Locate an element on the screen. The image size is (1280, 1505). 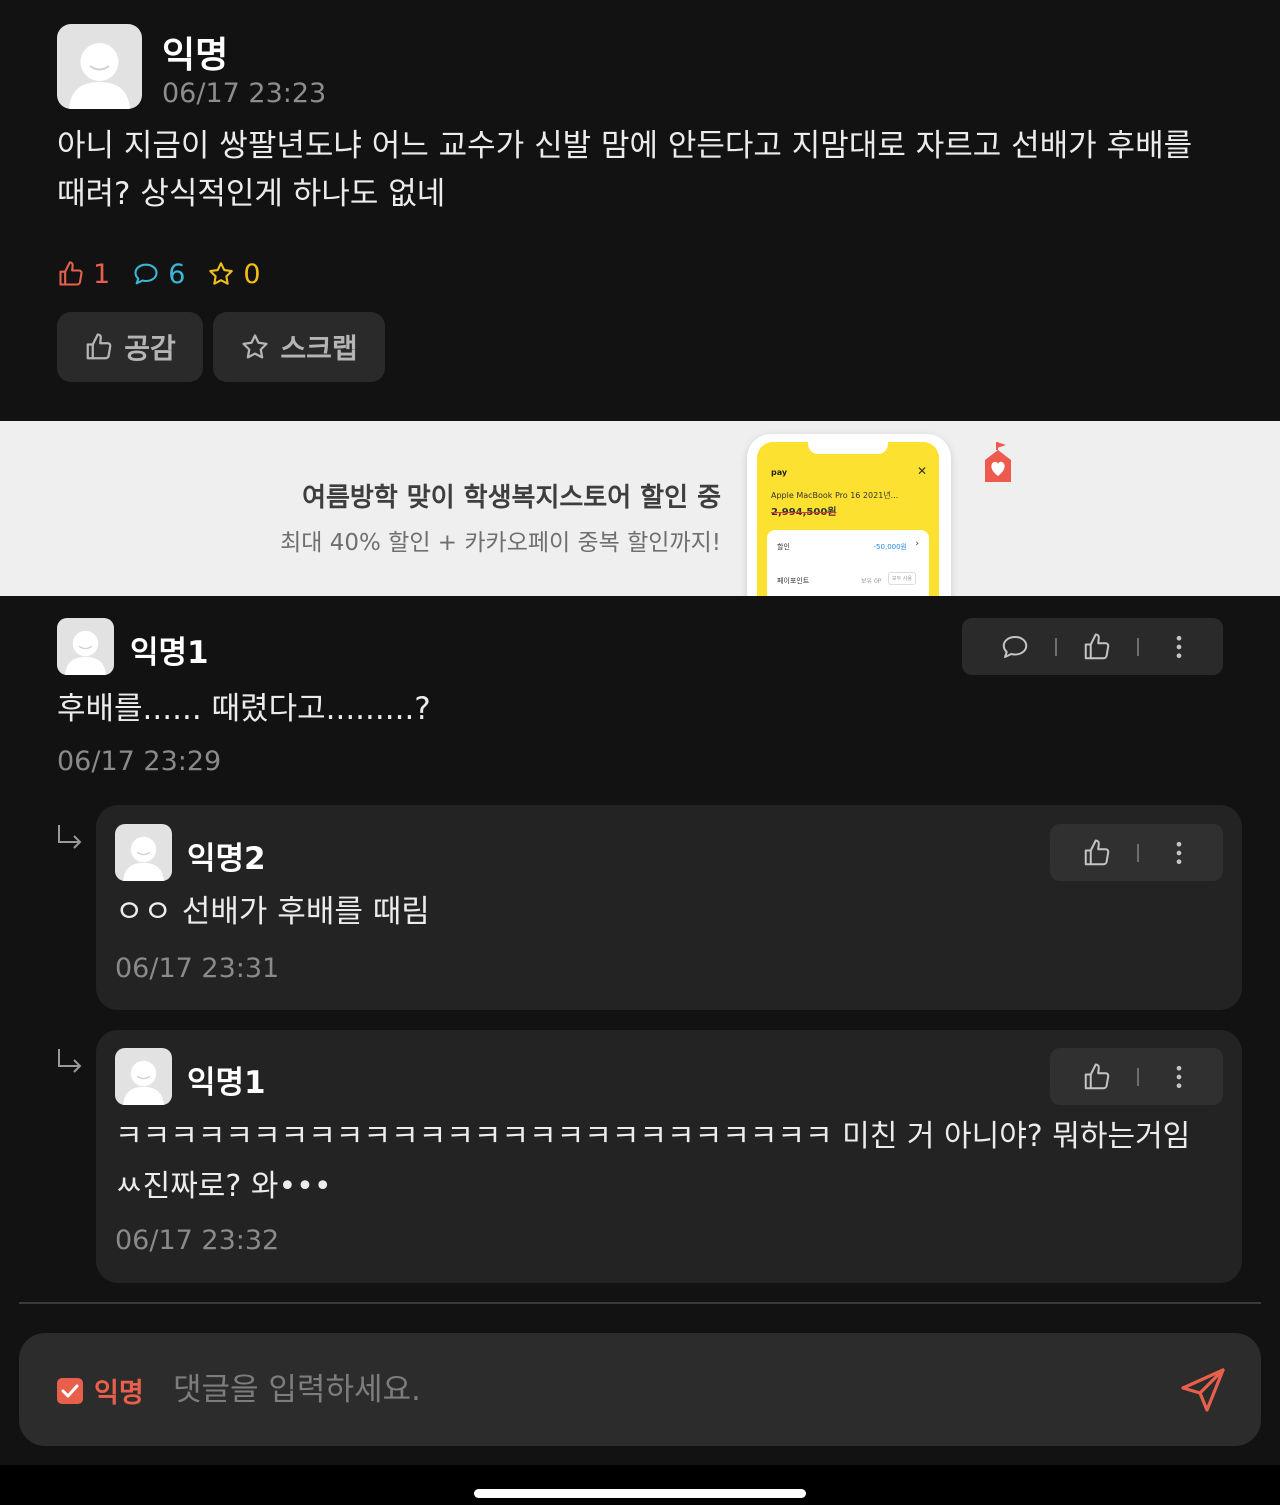
send-icon is located at coordinates (1203, 1390).